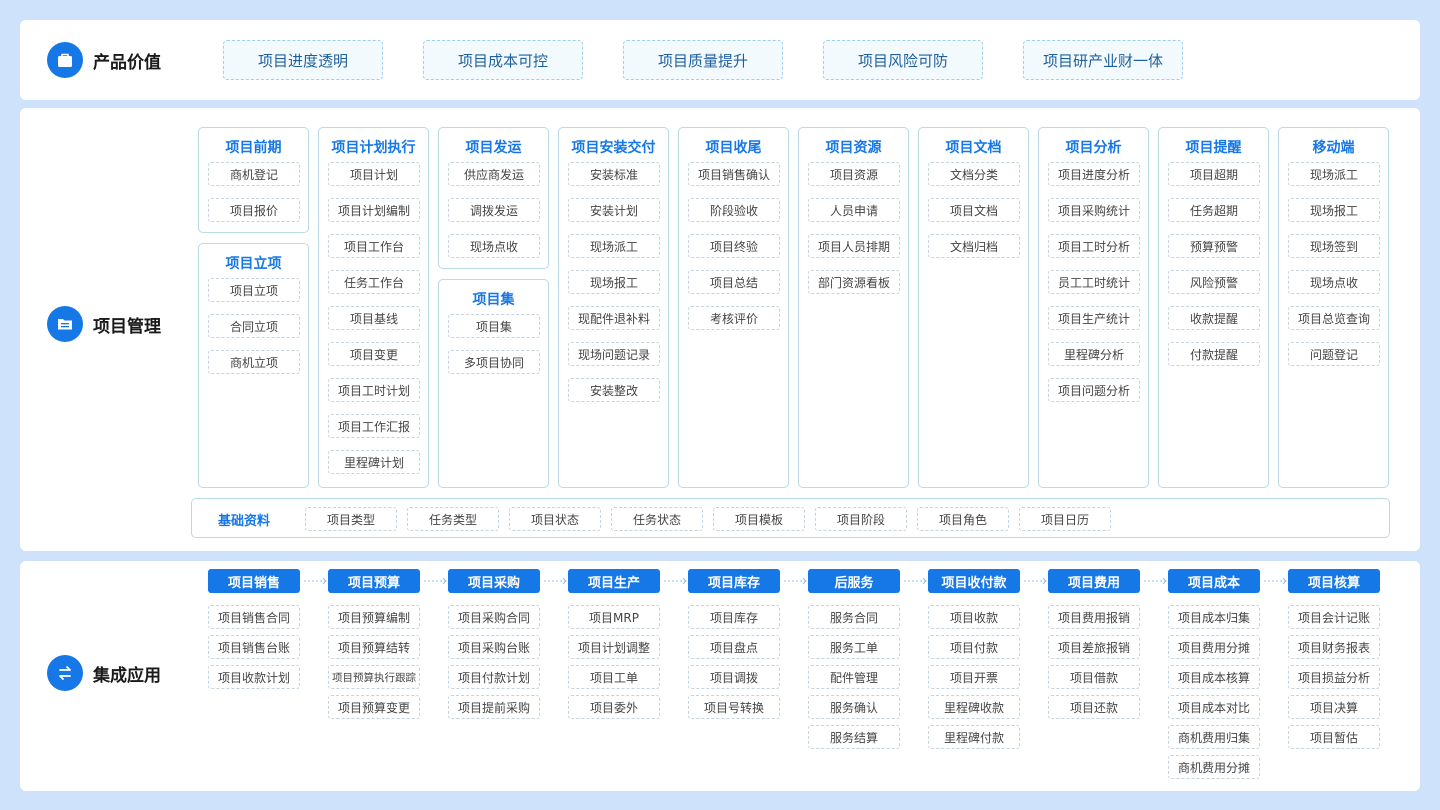 The width and height of the screenshot is (1440, 810). What do you see at coordinates (974, 174) in the screenshot?
I see `module-item: 文档分类` at bounding box center [974, 174].